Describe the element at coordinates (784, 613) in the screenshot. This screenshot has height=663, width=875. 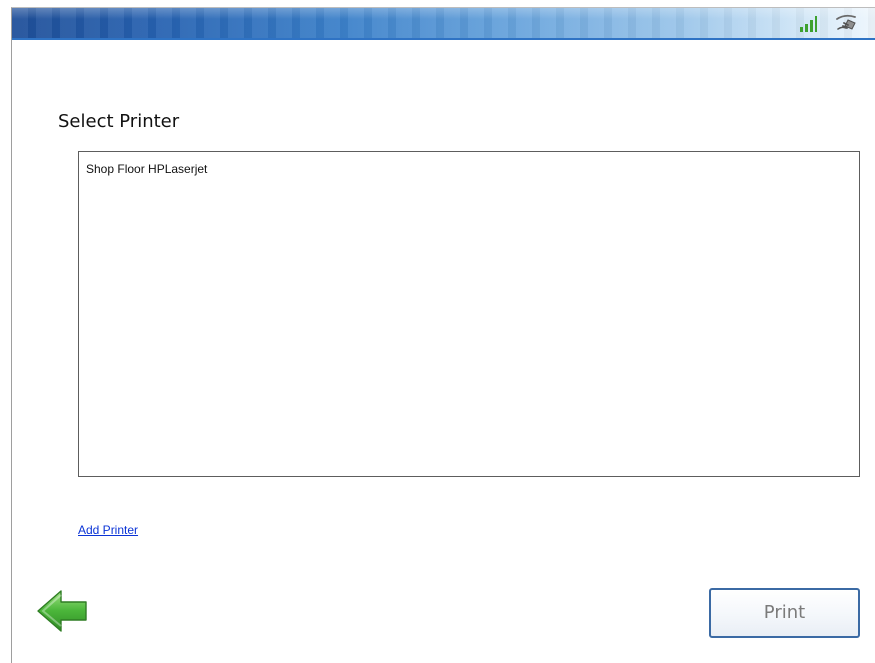
I see `print-button: Print` at that location.